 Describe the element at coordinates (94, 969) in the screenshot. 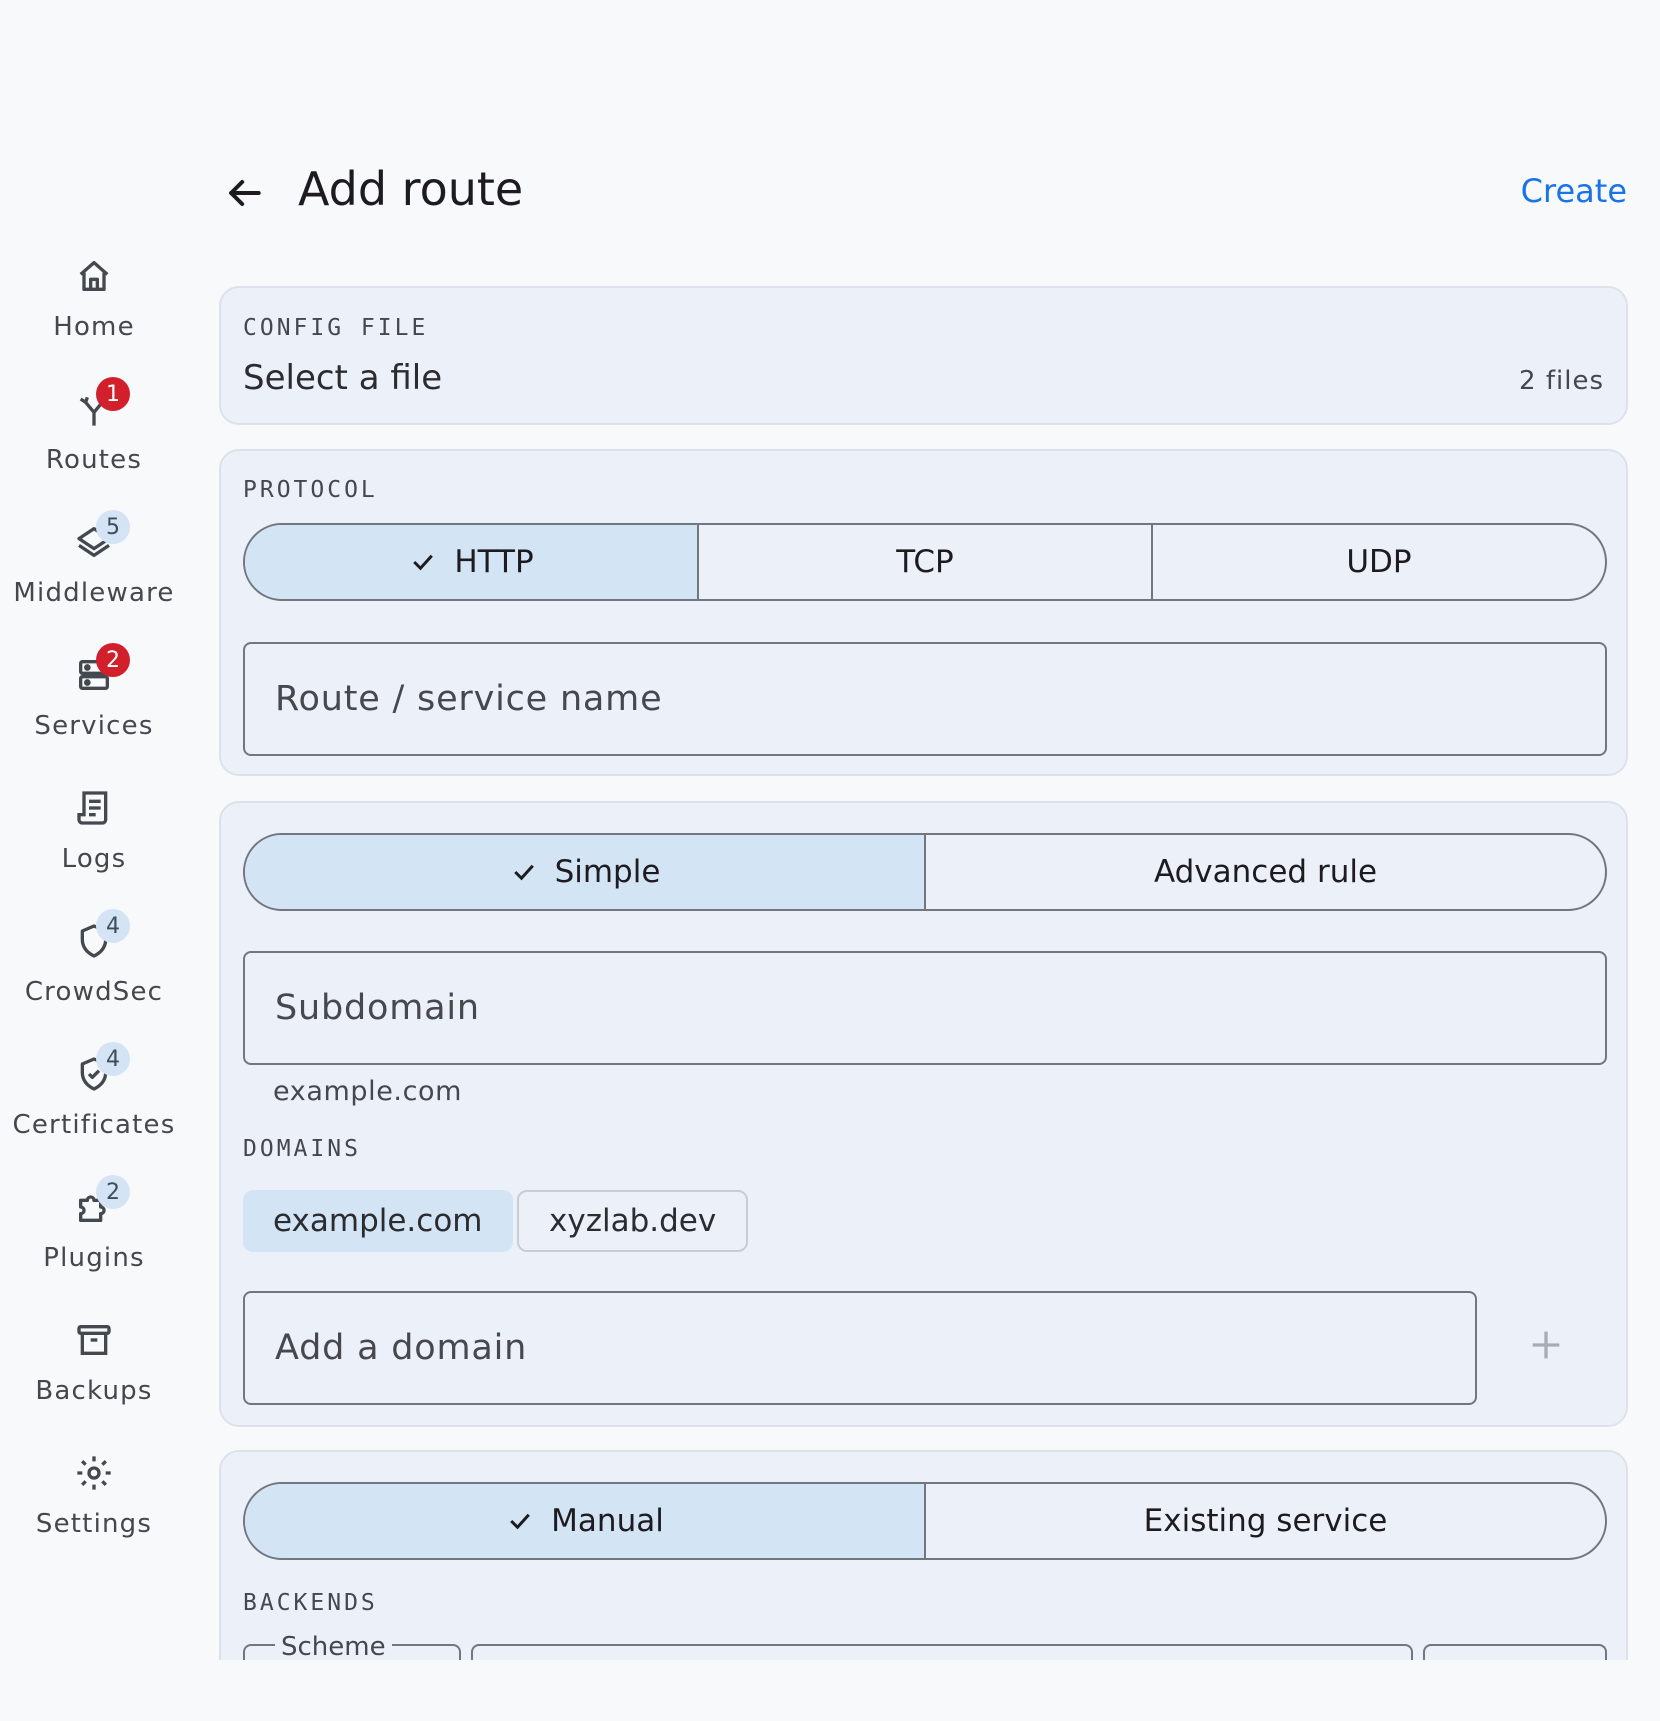

I see `nav-item-crowdsec: 4 CrowdSec` at that location.